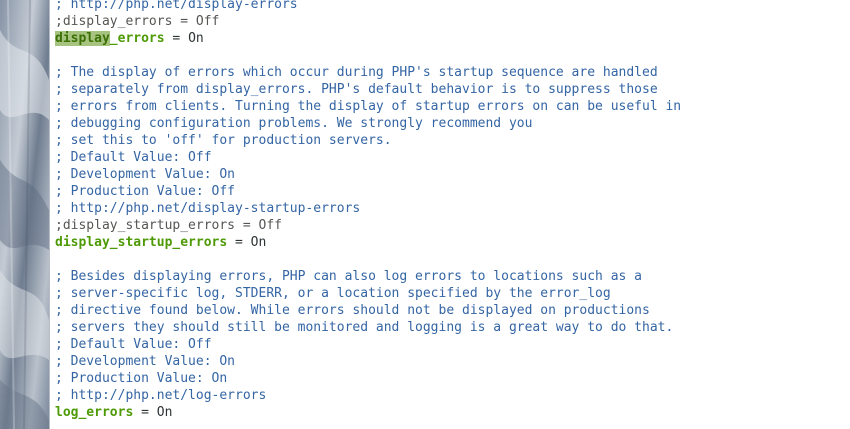 This screenshot has width=850, height=429. What do you see at coordinates (450, 395) in the screenshot?
I see `code-line: ; http://php.net/log-errors` at bounding box center [450, 395].